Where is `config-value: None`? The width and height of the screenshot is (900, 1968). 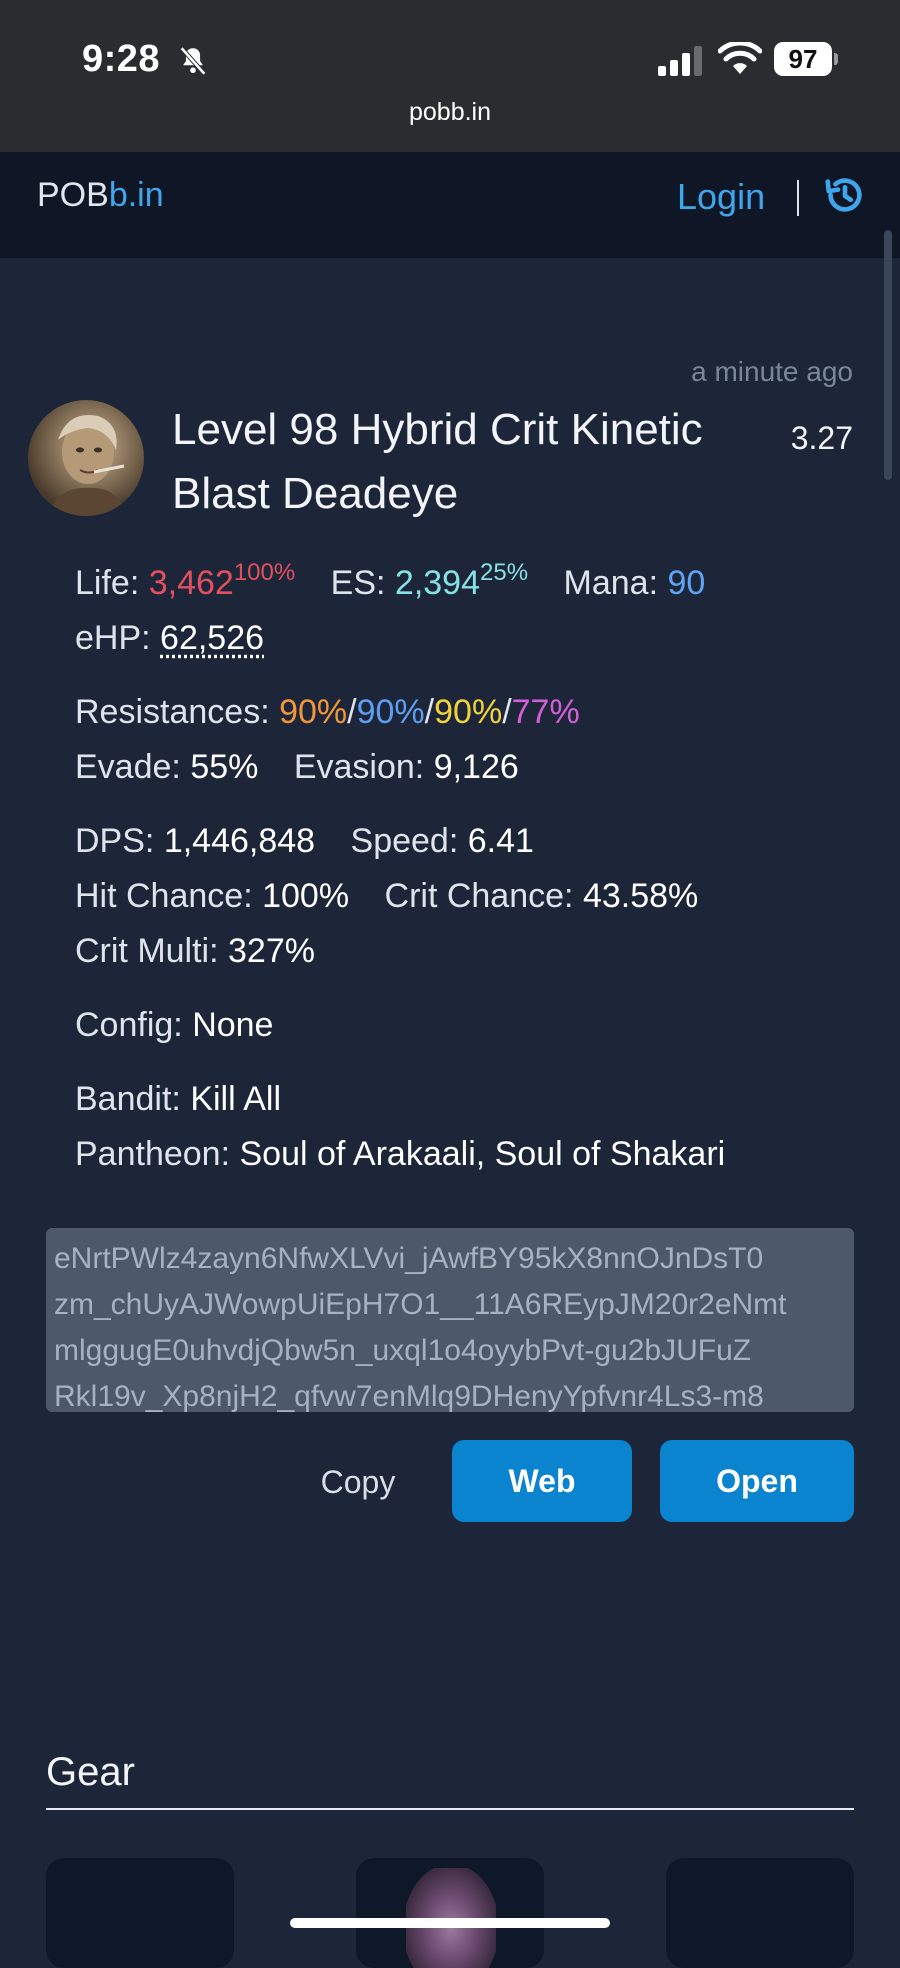
config-value: None is located at coordinates (232, 1025).